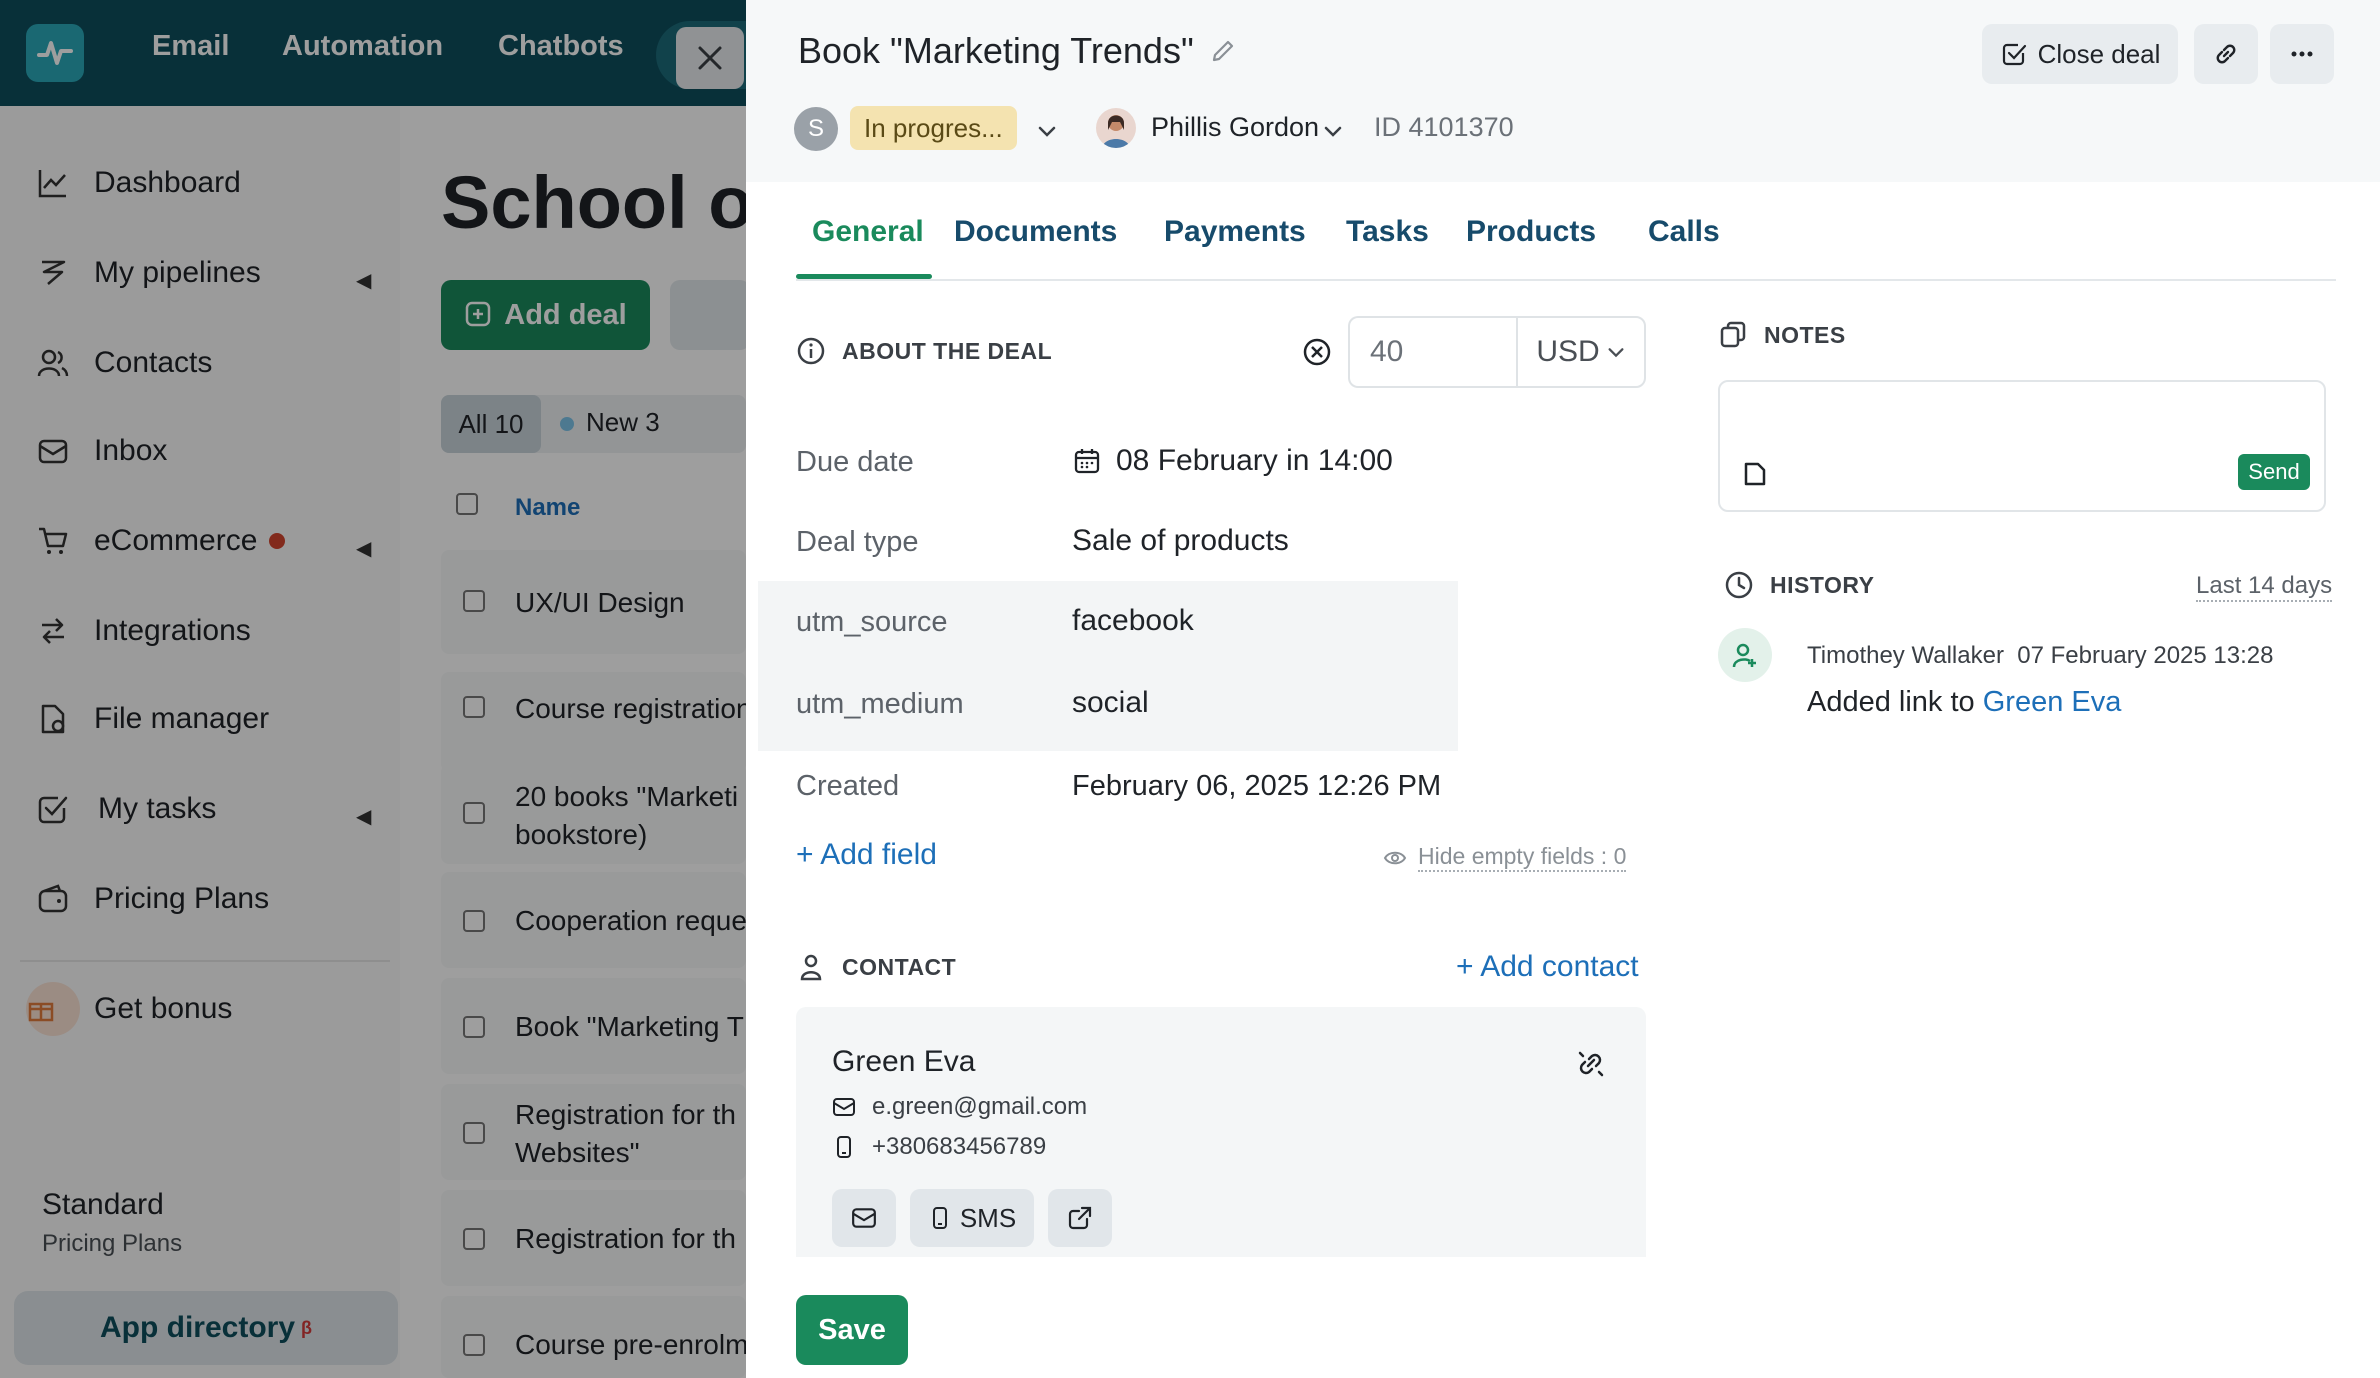 The height and width of the screenshot is (1378, 2380). Describe the element at coordinates (1547, 967) in the screenshot. I see `add-contact-link: + Add contact` at that location.